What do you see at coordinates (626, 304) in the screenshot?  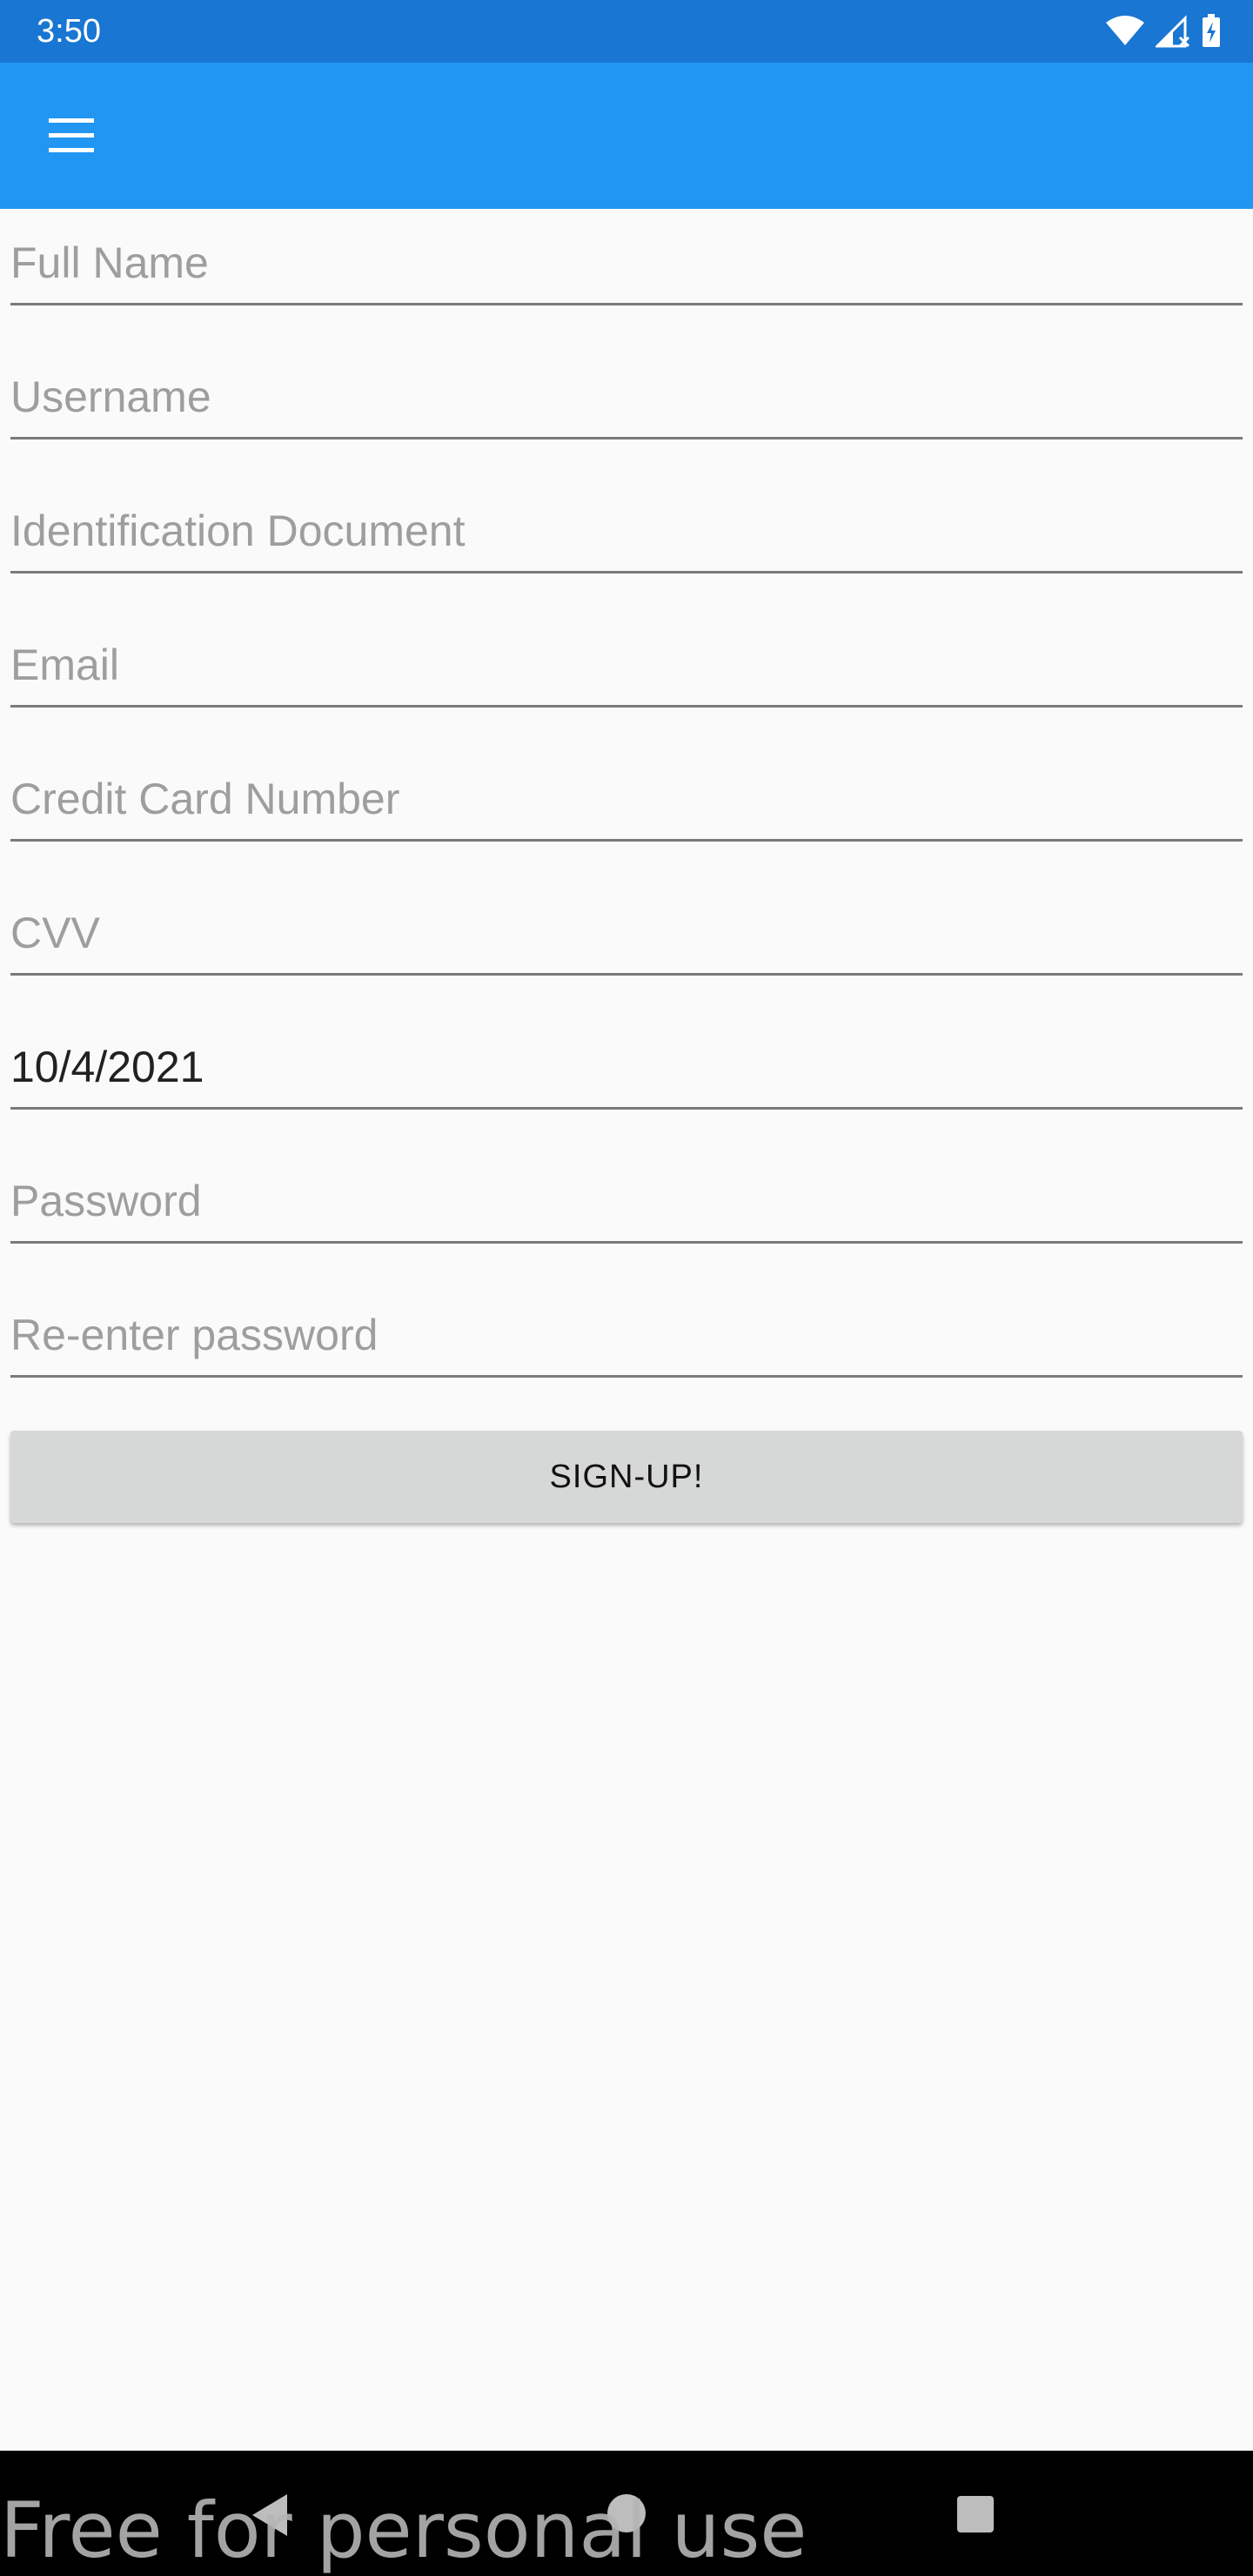 I see `full-name-underline` at bounding box center [626, 304].